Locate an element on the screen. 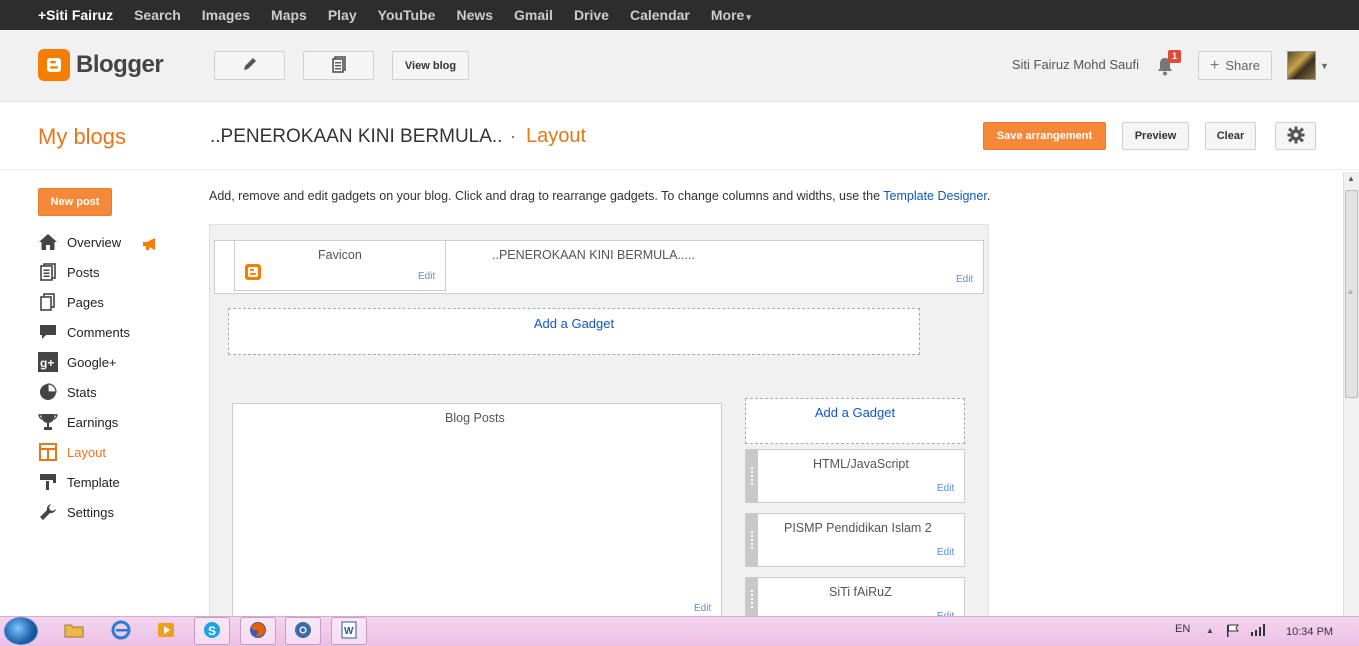  word-taskbar-button: W is located at coordinates (349, 631).